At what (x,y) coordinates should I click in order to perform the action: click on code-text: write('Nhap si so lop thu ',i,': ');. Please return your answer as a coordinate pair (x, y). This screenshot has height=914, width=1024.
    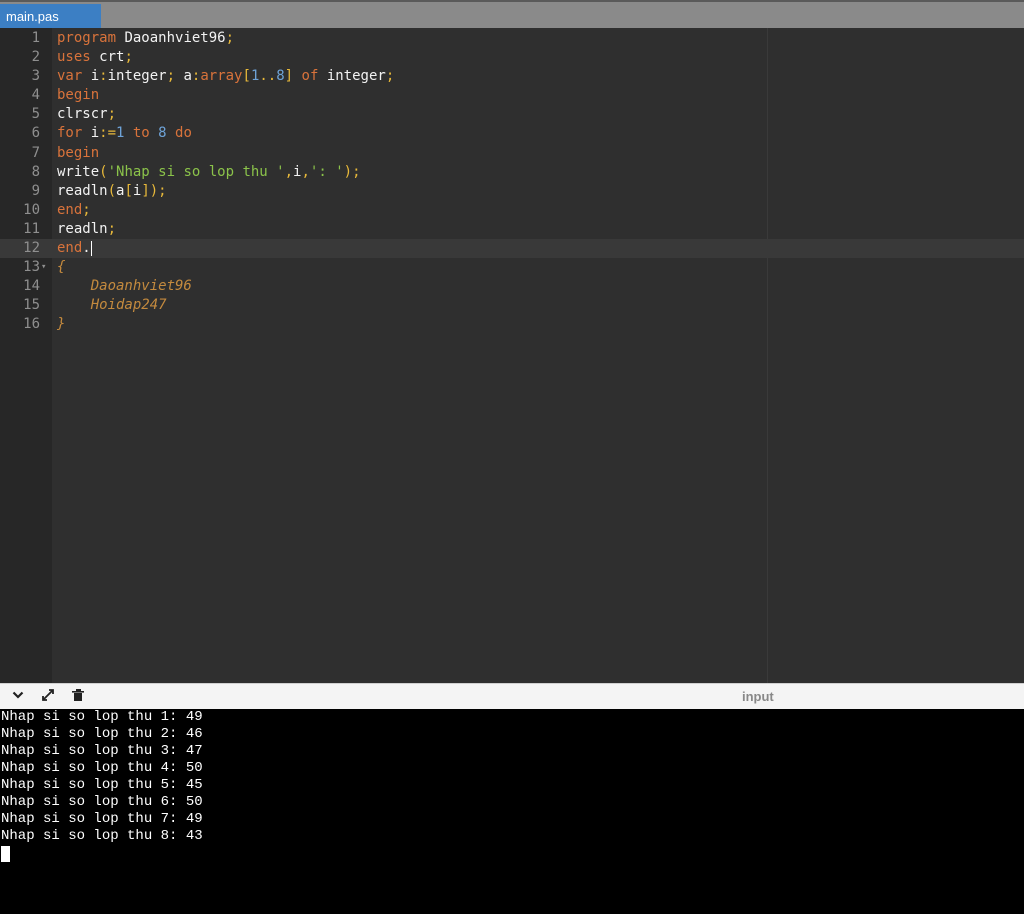
    Looking at the image, I should click on (209, 172).